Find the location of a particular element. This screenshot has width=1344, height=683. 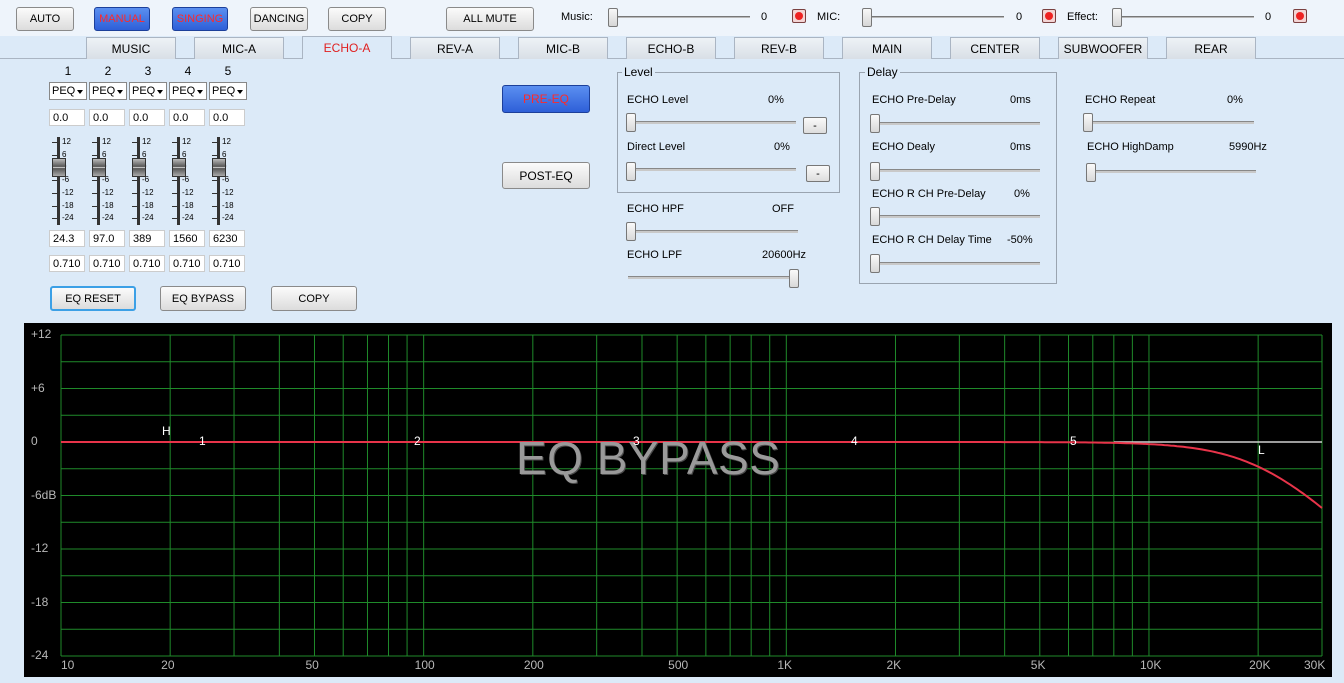

band-marker-4: 4 is located at coordinates (854, 441).